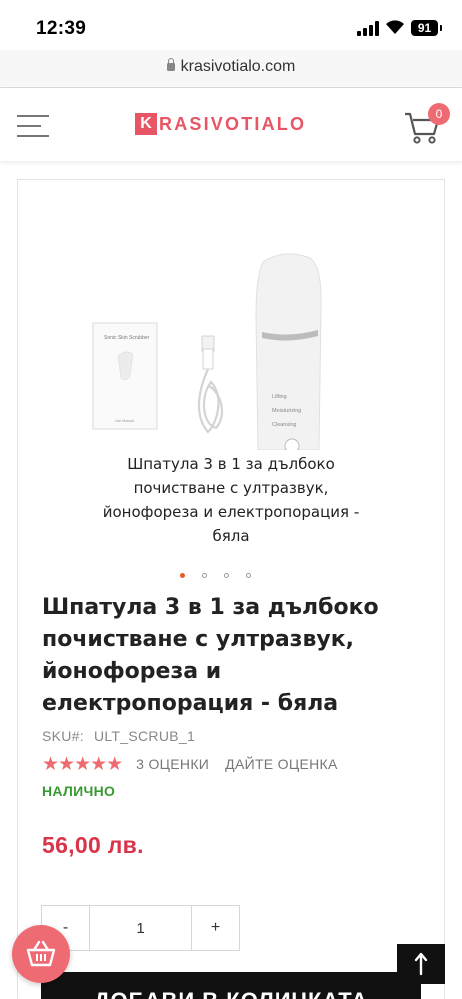 The height and width of the screenshot is (999, 462). Describe the element at coordinates (279, 397) in the screenshot. I see `device-label-1: Lifting` at that location.